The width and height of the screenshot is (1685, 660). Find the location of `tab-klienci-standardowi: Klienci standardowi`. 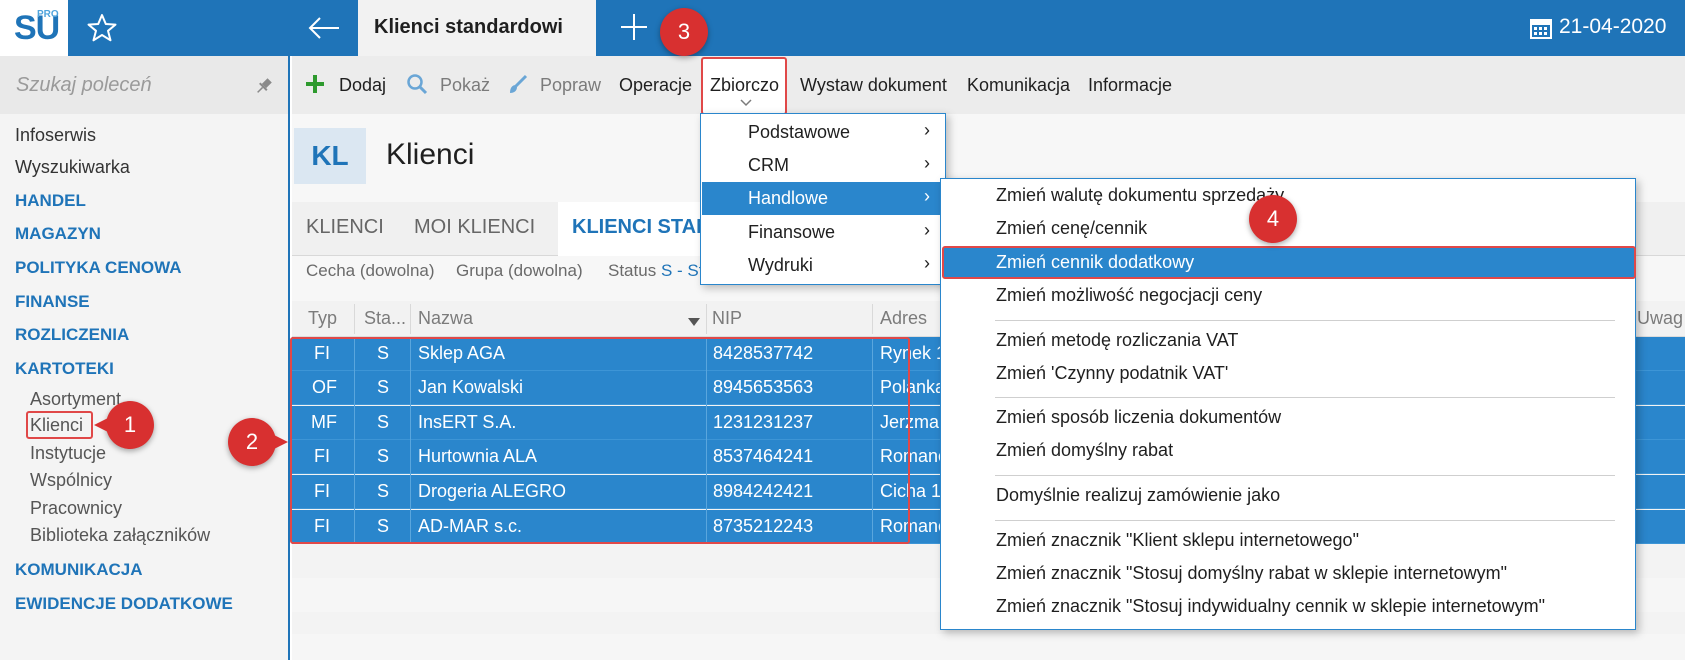

tab-klienci-standardowi: Klienci standardowi is located at coordinates (477, 28).